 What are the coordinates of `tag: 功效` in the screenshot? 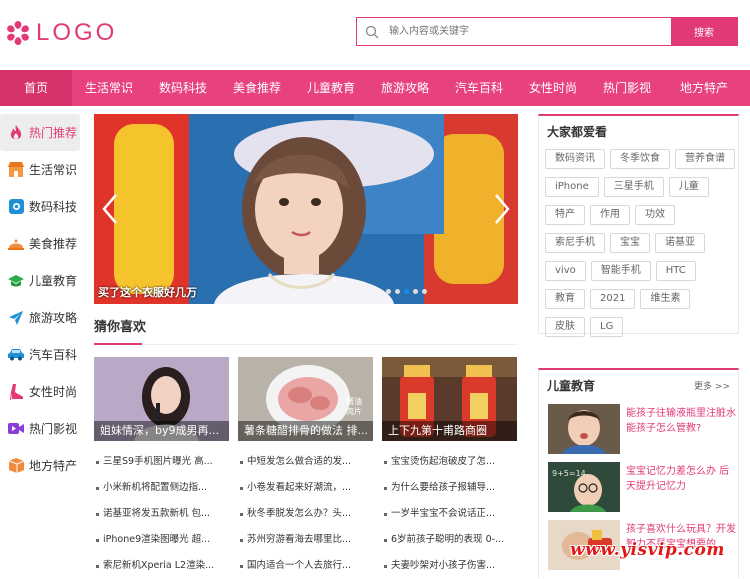 It's located at (655, 215).